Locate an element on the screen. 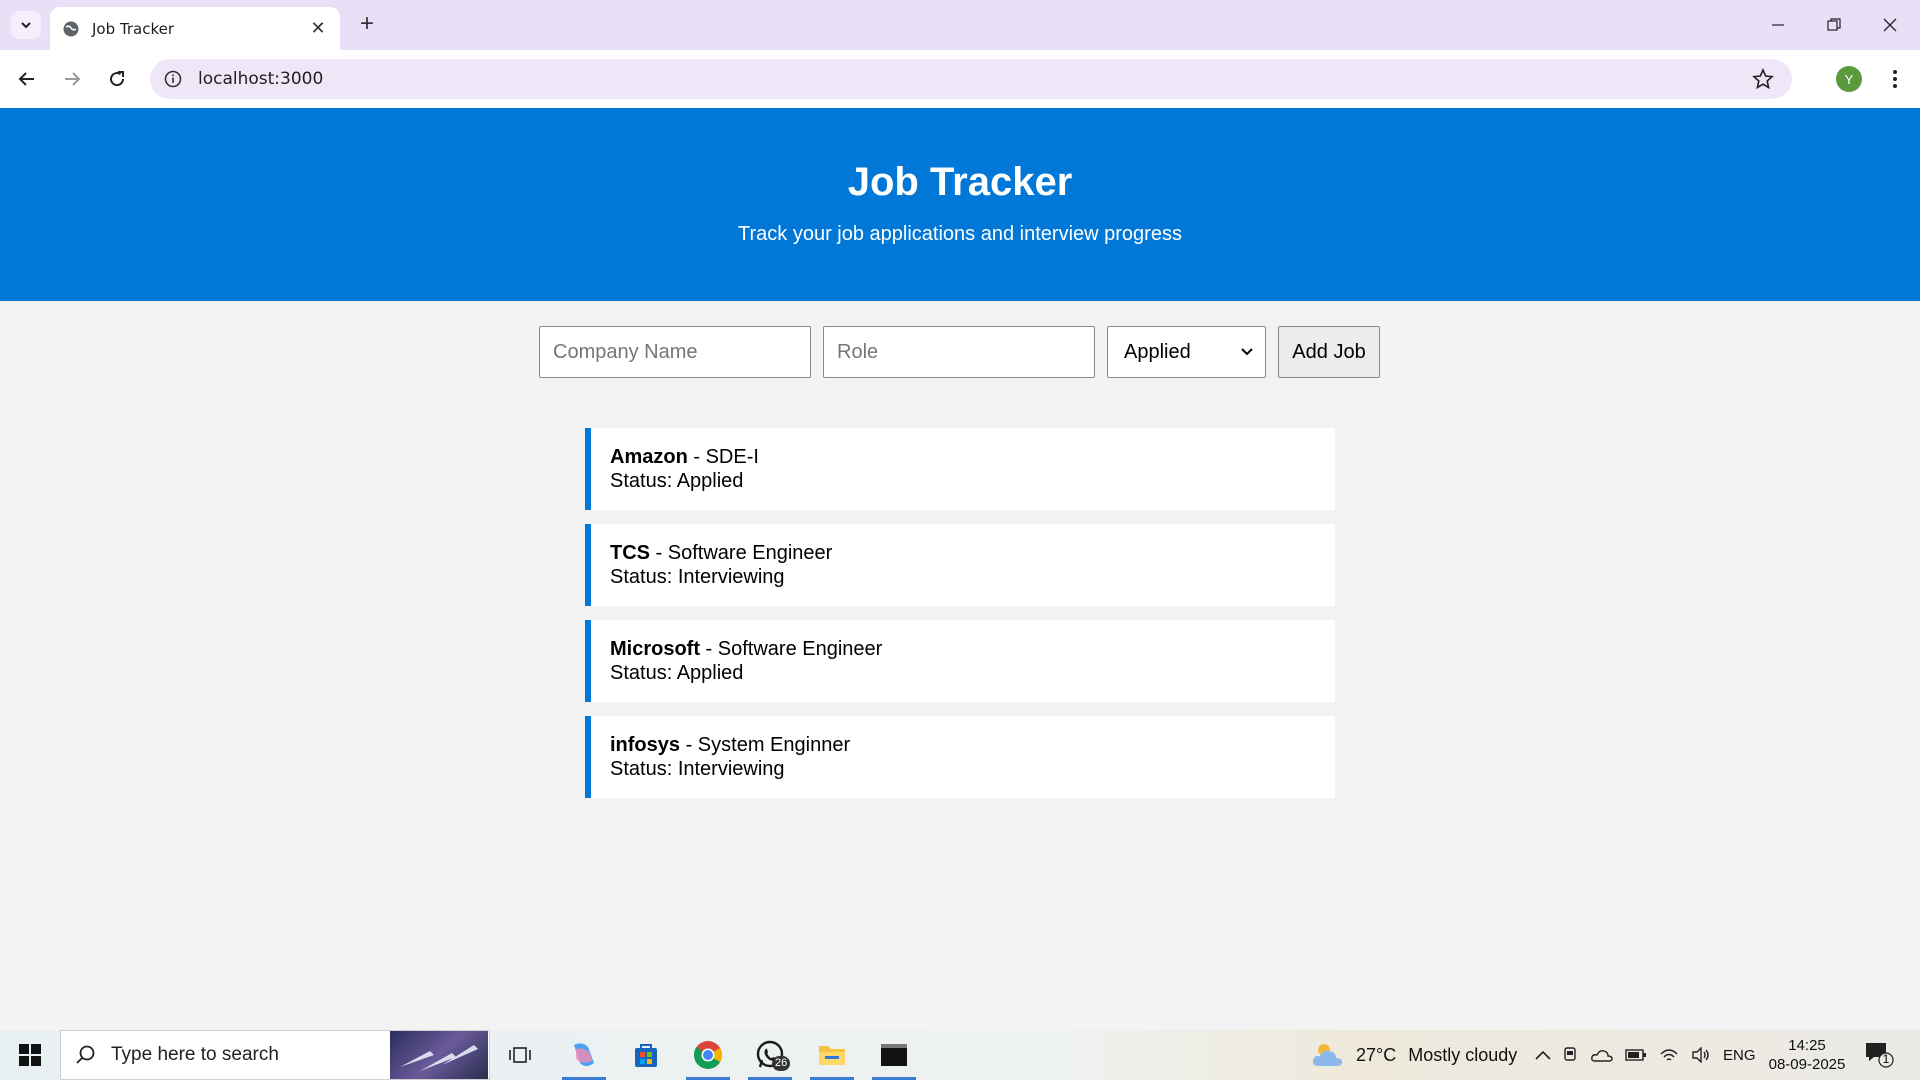 The image size is (1920, 1080). chrome-icon is located at coordinates (708, 1055).